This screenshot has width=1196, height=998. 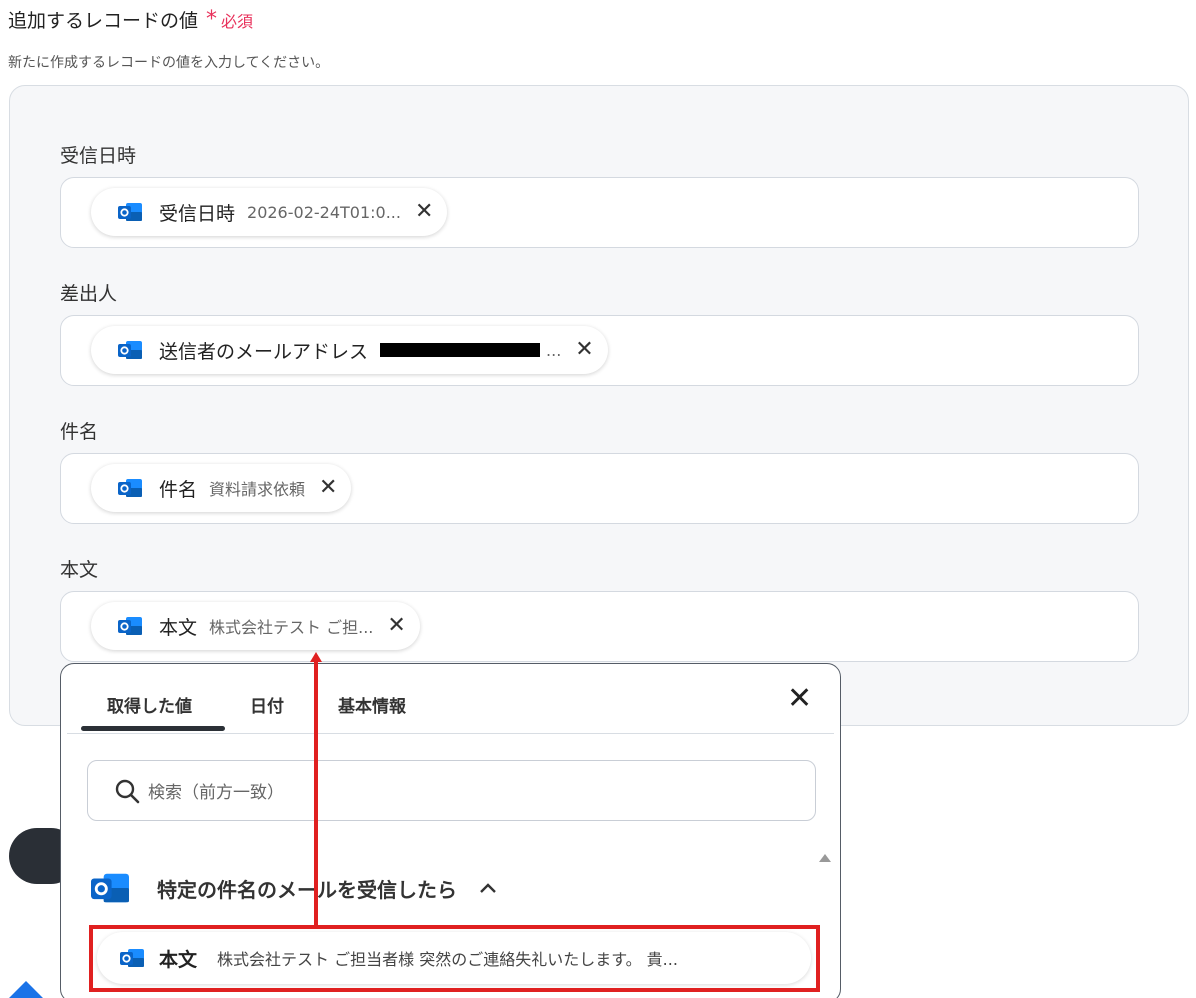 What do you see at coordinates (599, 212) in the screenshot?
I see `field-input-received-at: 受信日時 2026-02-24T01:0... ✕` at bounding box center [599, 212].